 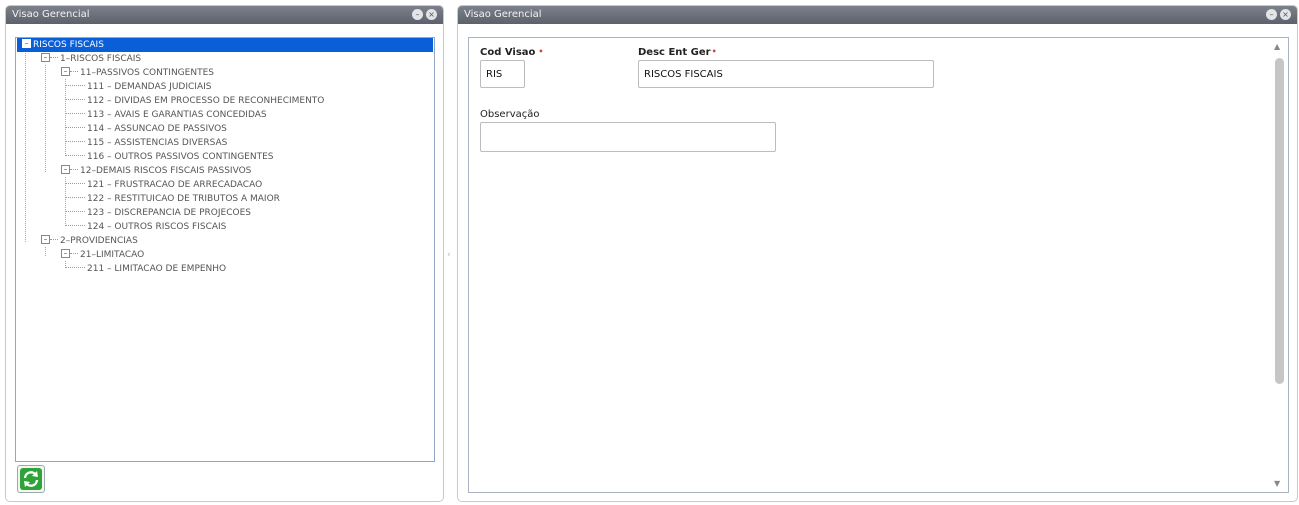 I want to click on tree-node: – 21–LIMITACAO, so click(x=102, y=255).